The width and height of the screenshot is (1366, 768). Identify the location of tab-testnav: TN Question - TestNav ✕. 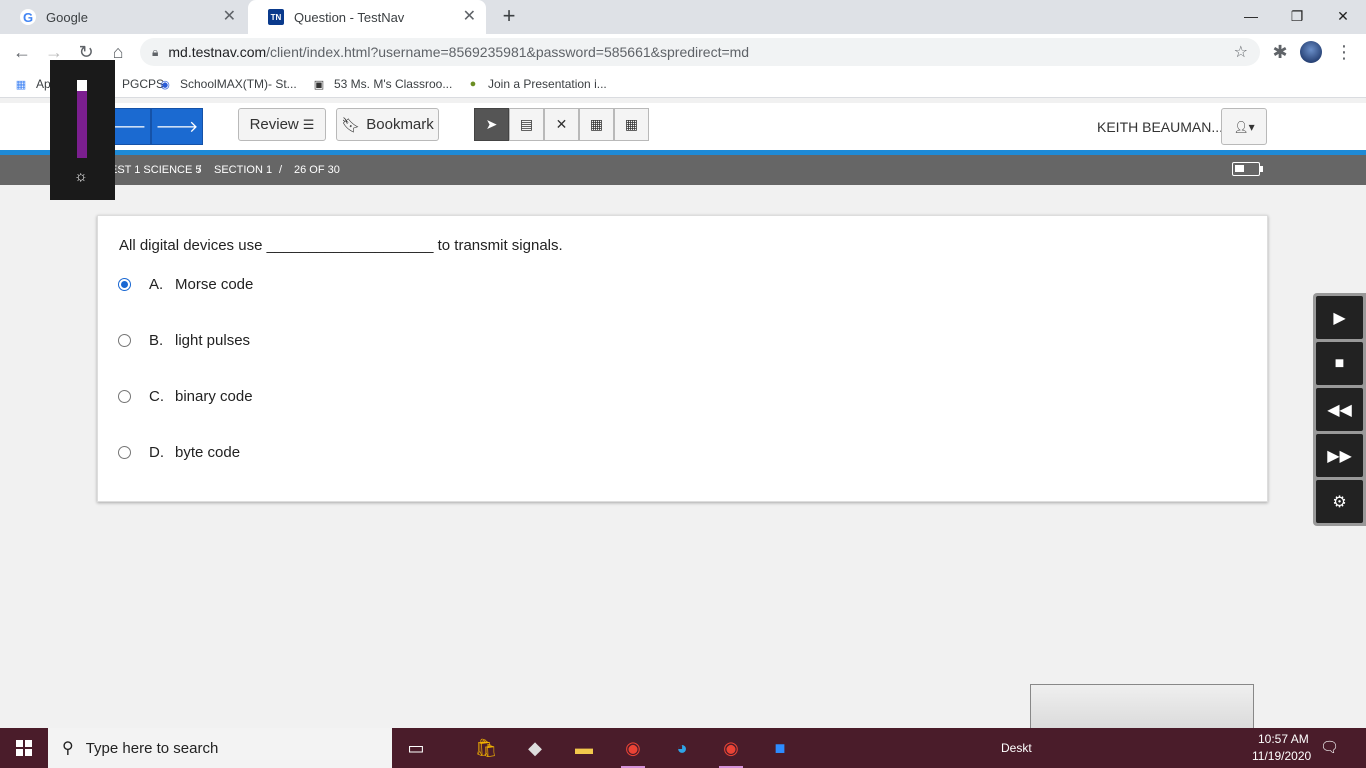
(367, 17).